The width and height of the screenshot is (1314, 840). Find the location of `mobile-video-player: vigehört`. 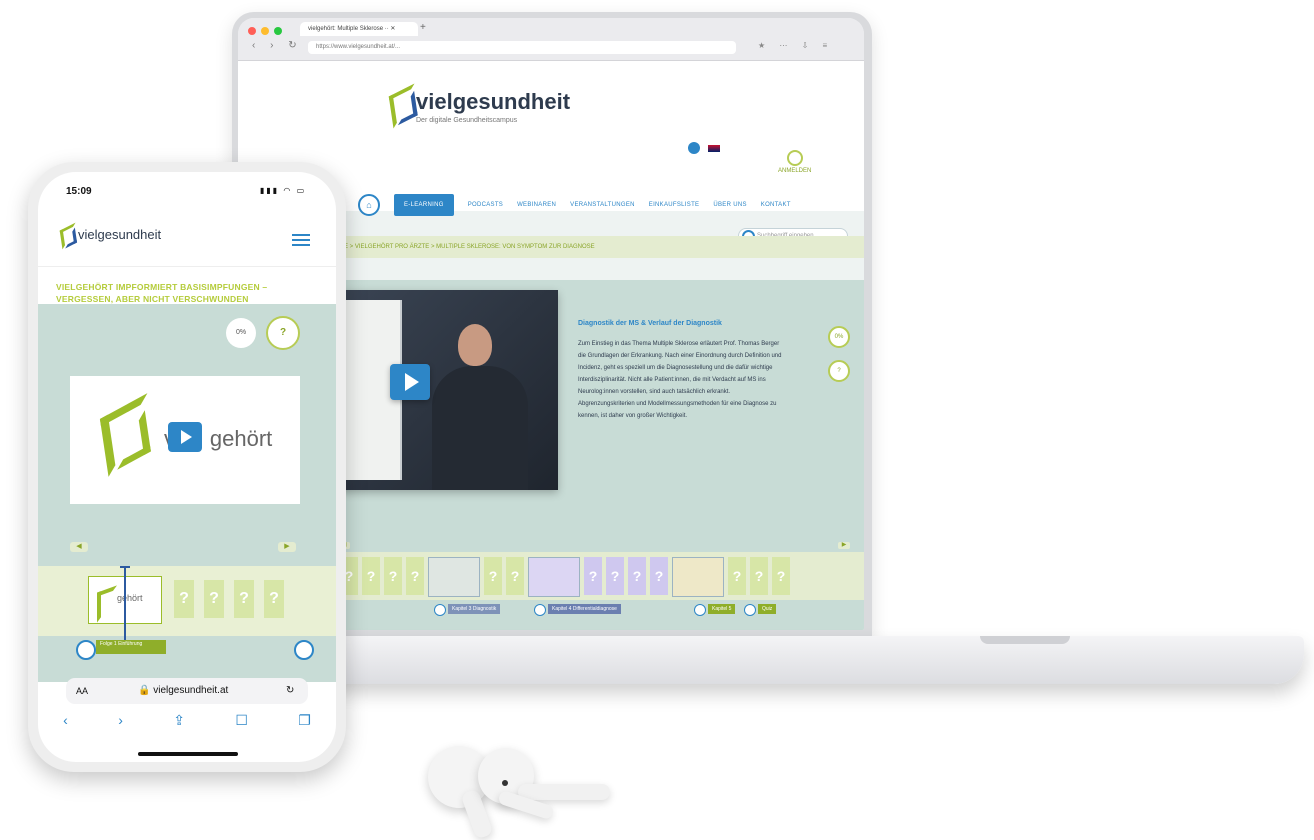

mobile-video-player: vigehört is located at coordinates (185, 440).